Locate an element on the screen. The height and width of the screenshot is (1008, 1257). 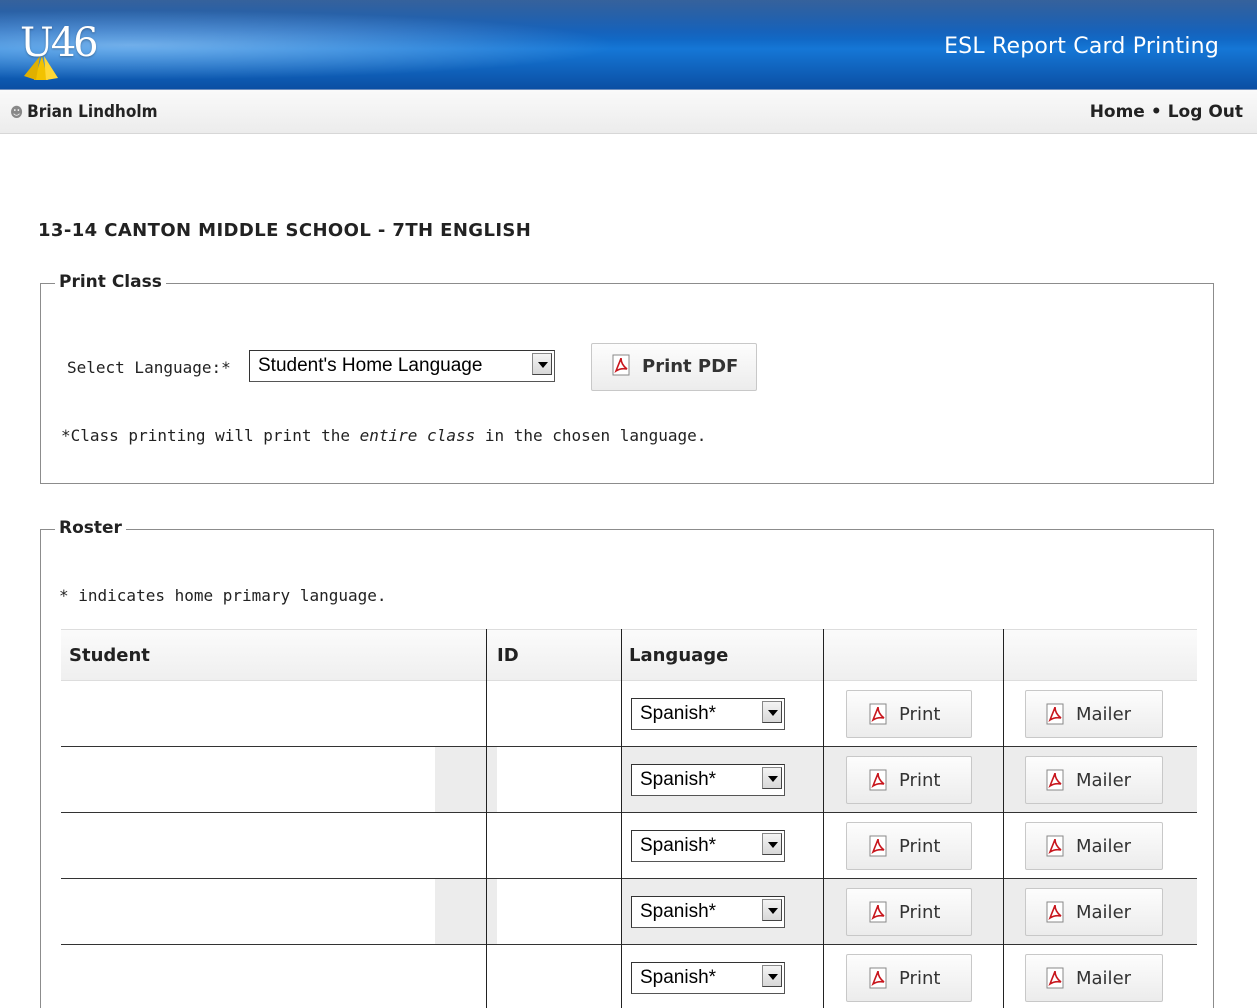
print-pdf-button: Print PDF is located at coordinates (674, 367).